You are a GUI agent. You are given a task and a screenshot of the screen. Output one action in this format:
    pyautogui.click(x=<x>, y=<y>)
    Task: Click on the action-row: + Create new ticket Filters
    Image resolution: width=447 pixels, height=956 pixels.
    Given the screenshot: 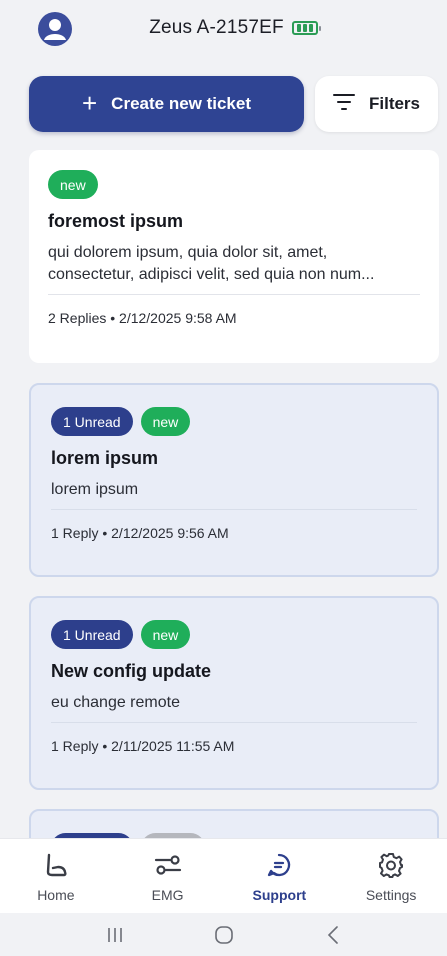 What is the action you would take?
    pyautogui.click(x=233, y=104)
    